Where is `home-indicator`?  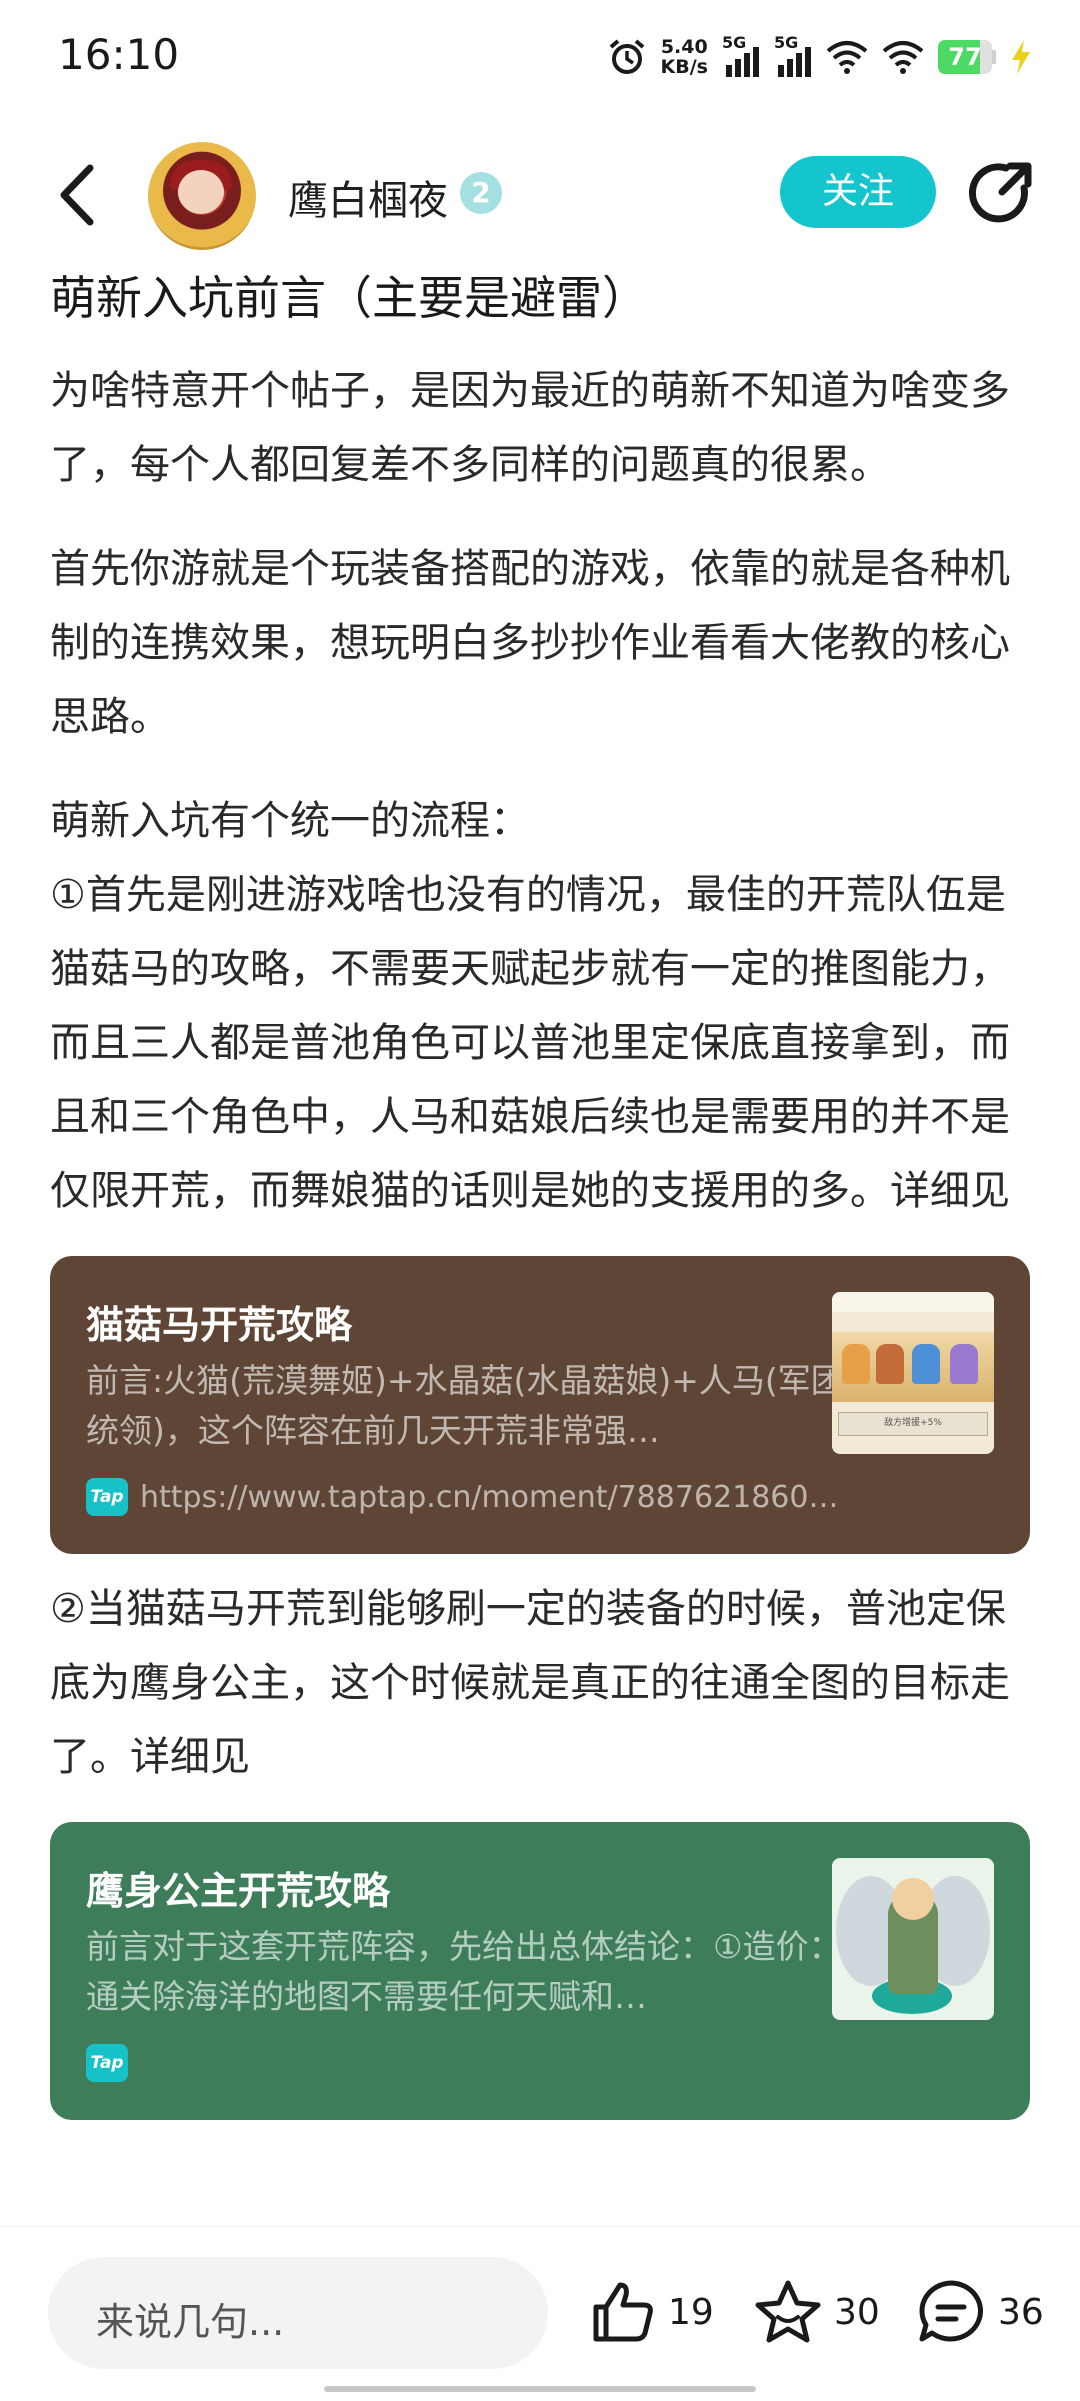 home-indicator is located at coordinates (540, 2389).